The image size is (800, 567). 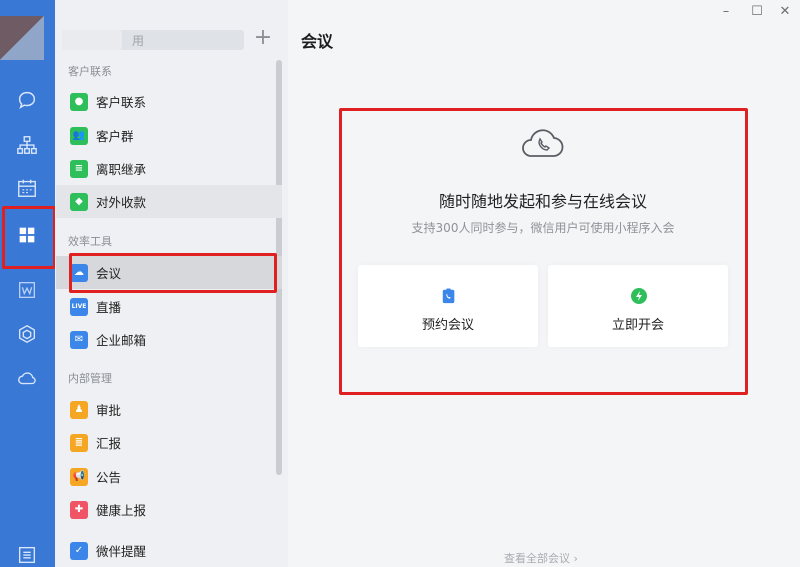 What do you see at coordinates (169, 409) in the screenshot?
I see `app-item-approval: ♟ 审批` at bounding box center [169, 409].